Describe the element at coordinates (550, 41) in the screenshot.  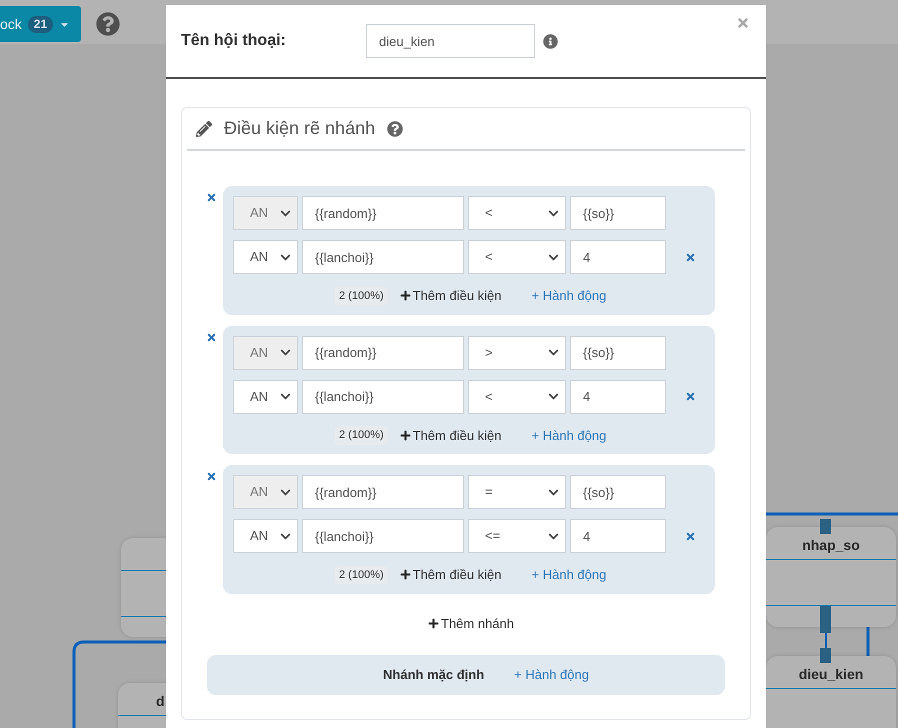
I see `info-icon` at that location.